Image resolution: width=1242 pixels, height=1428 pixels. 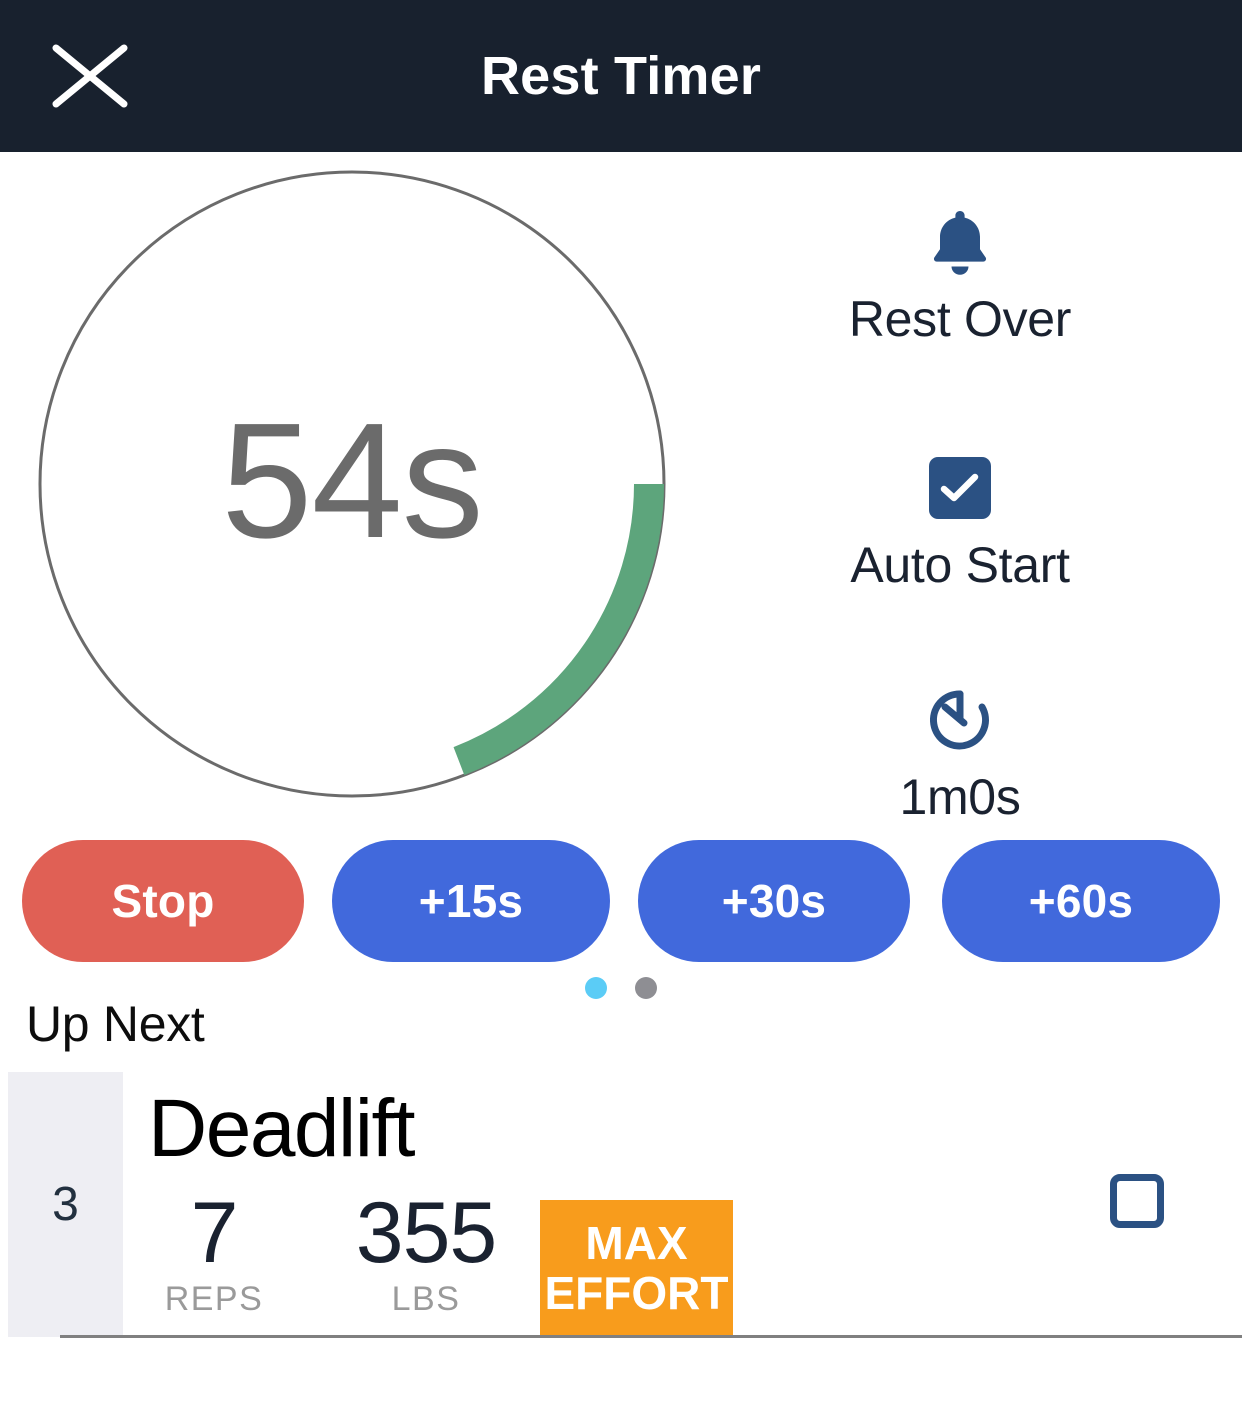 I want to click on add-60s-button: +60s, so click(x=1081, y=901).